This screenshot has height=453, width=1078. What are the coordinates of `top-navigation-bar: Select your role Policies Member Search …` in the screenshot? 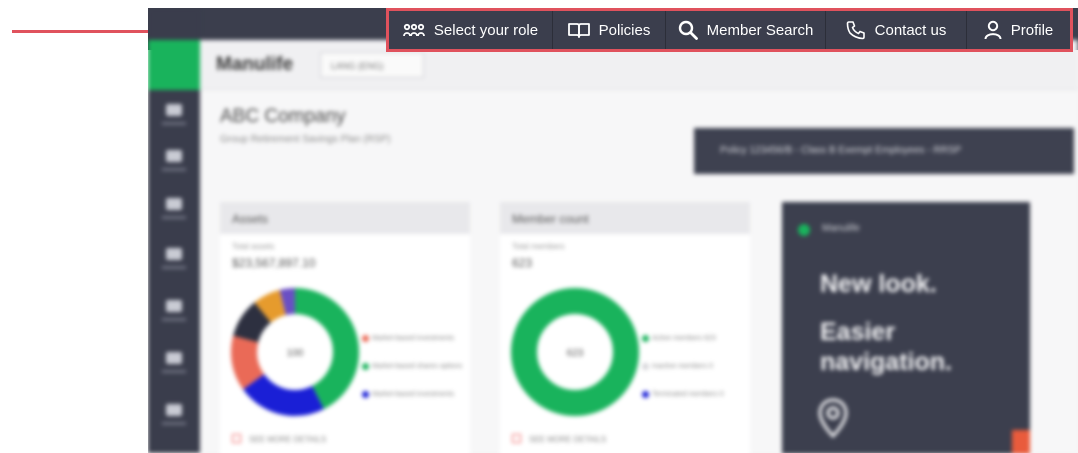 It's located at (729, 30).